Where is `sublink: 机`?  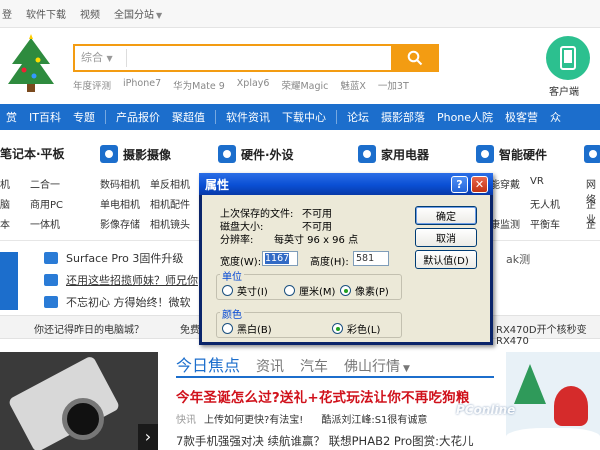 sublink: 机 is located at coordinates (5, 183).